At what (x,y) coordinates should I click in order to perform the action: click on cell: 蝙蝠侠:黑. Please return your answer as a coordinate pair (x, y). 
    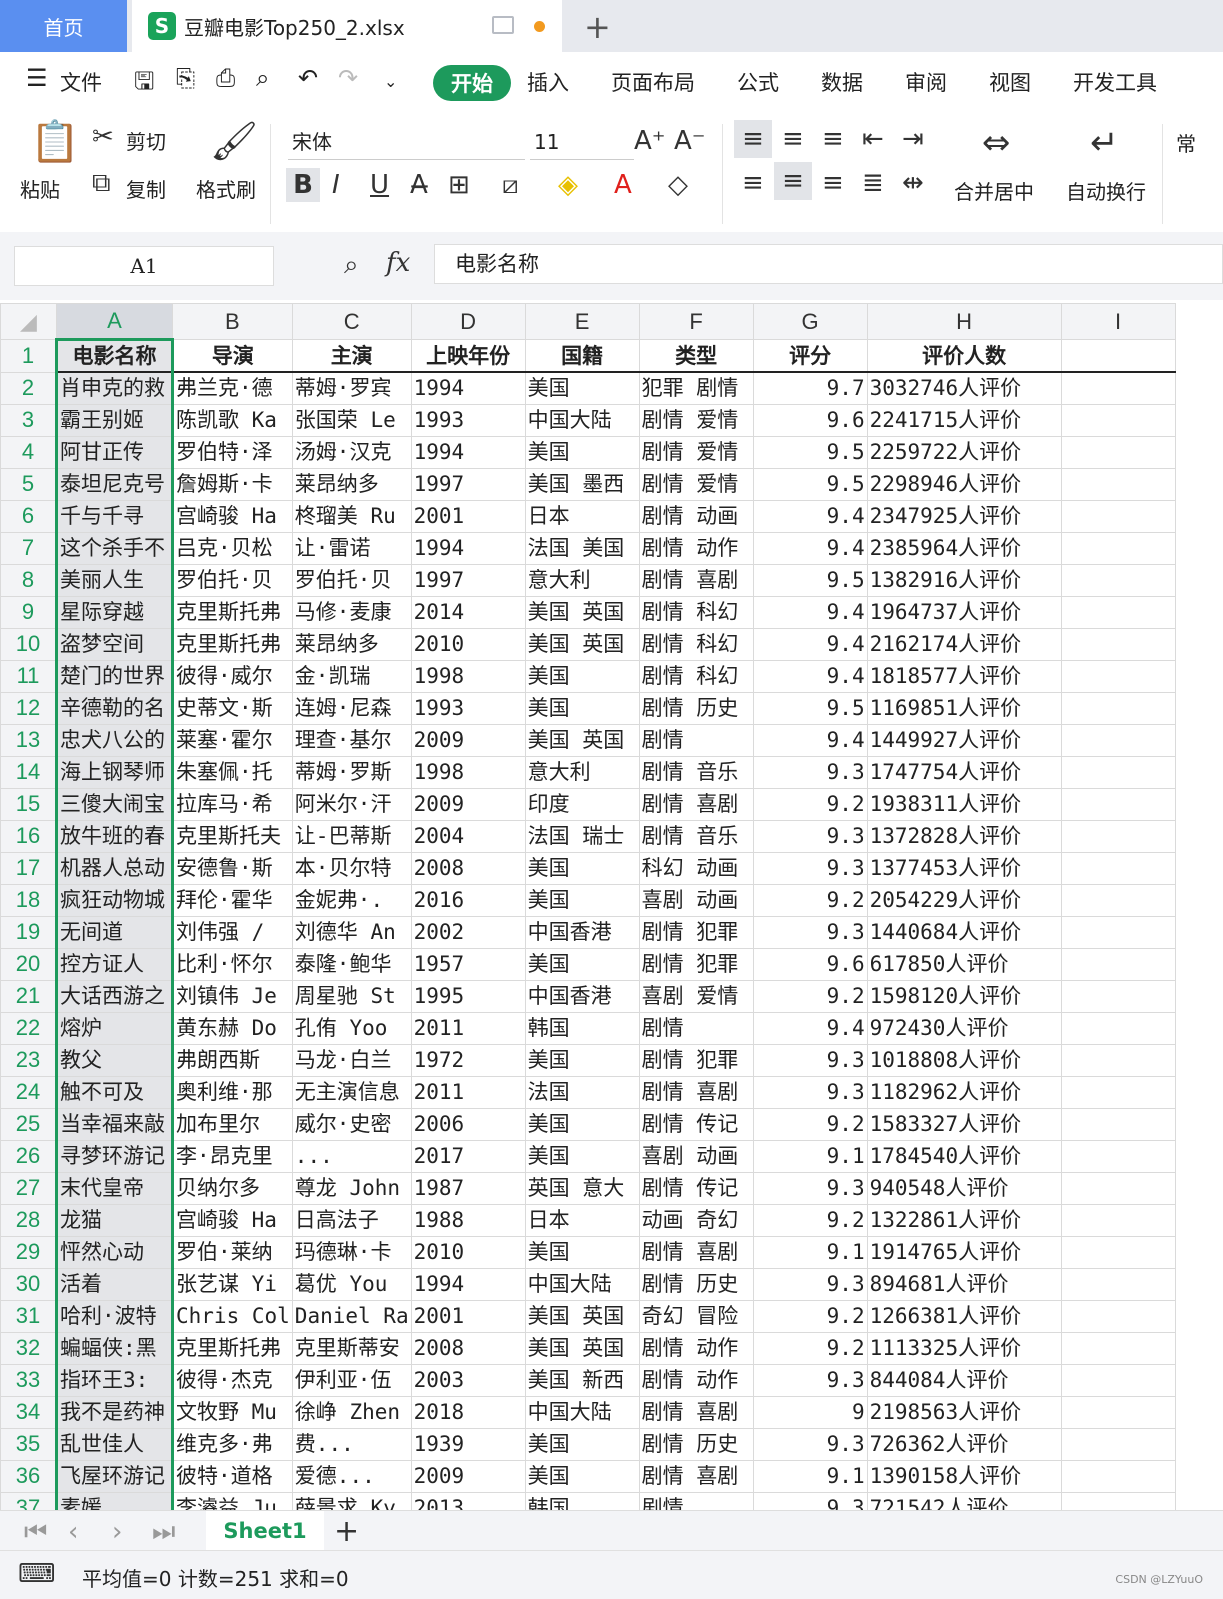
    Looking at the image, I should click on (114, 1348).